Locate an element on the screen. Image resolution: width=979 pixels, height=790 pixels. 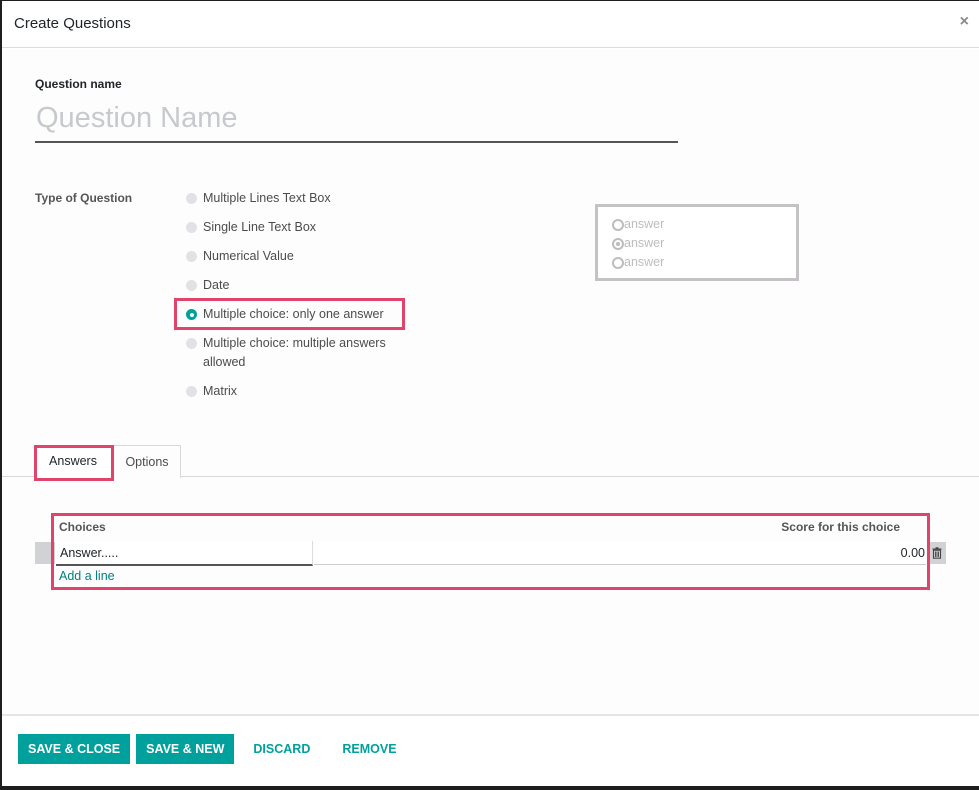
row-handle is located at coordinates (45, 553).